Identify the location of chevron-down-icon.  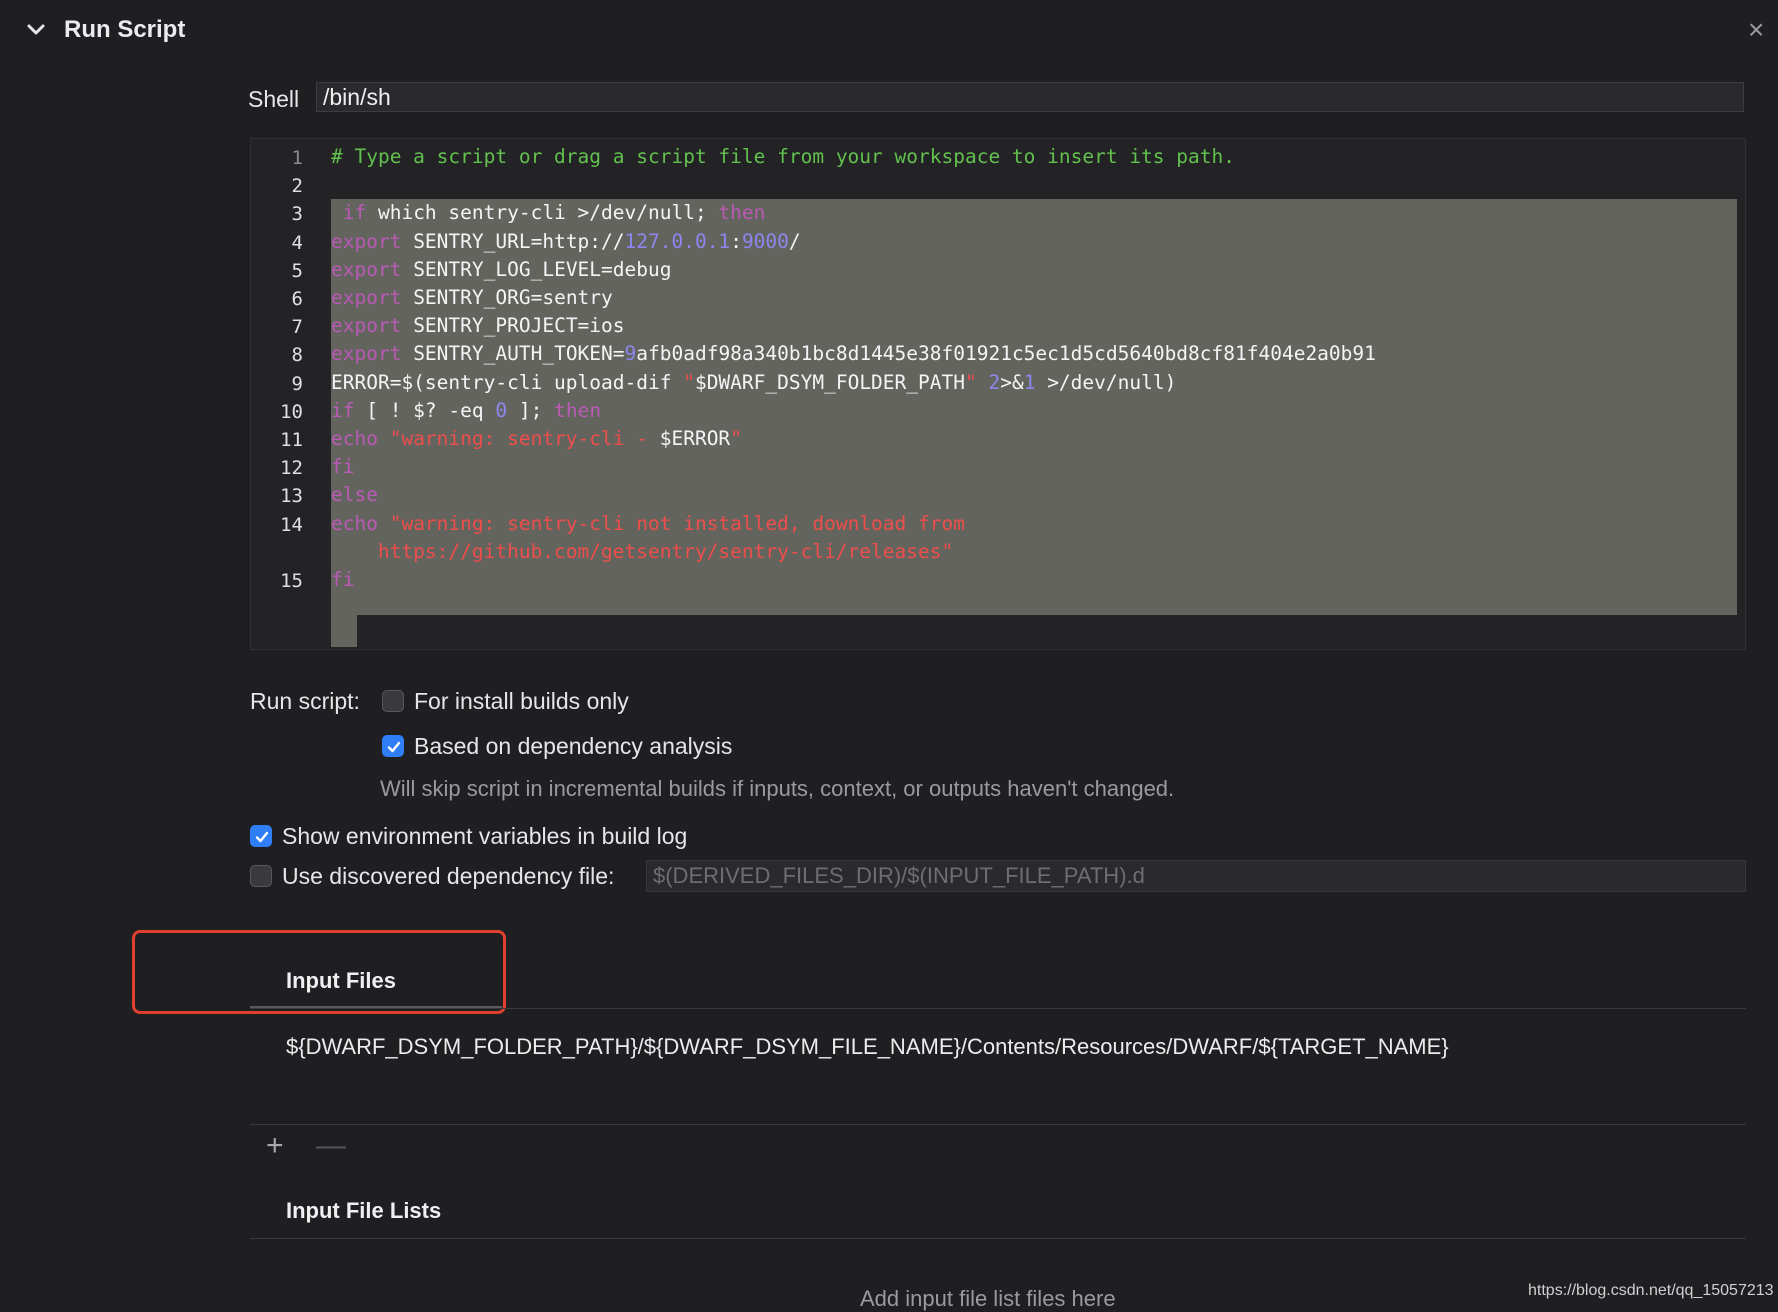
(36, 30).